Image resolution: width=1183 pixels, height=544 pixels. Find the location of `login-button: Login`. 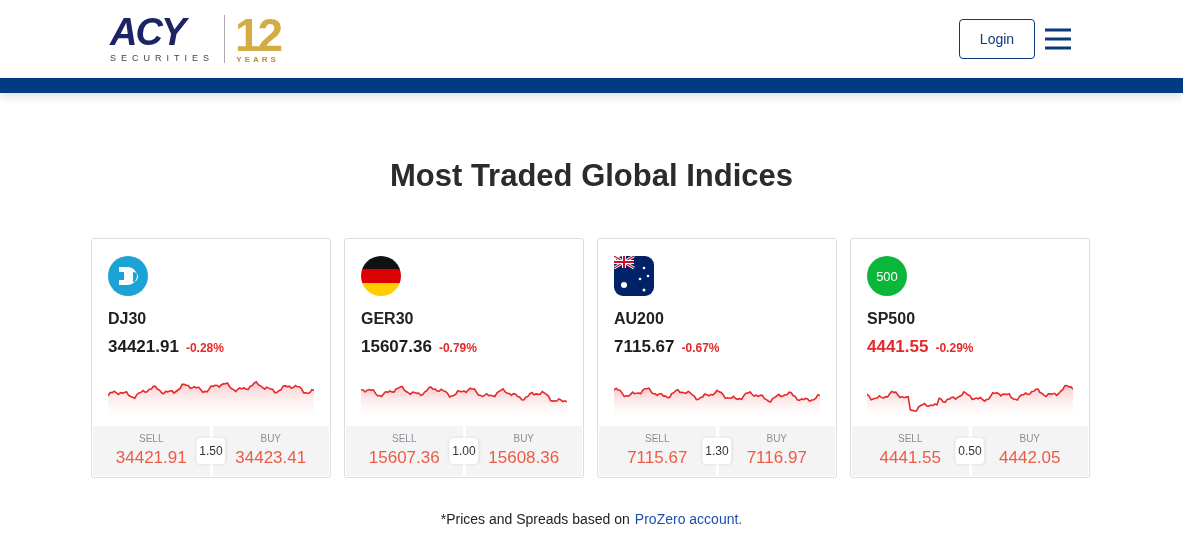

login-button: Login is located at coordinates (997, 39).